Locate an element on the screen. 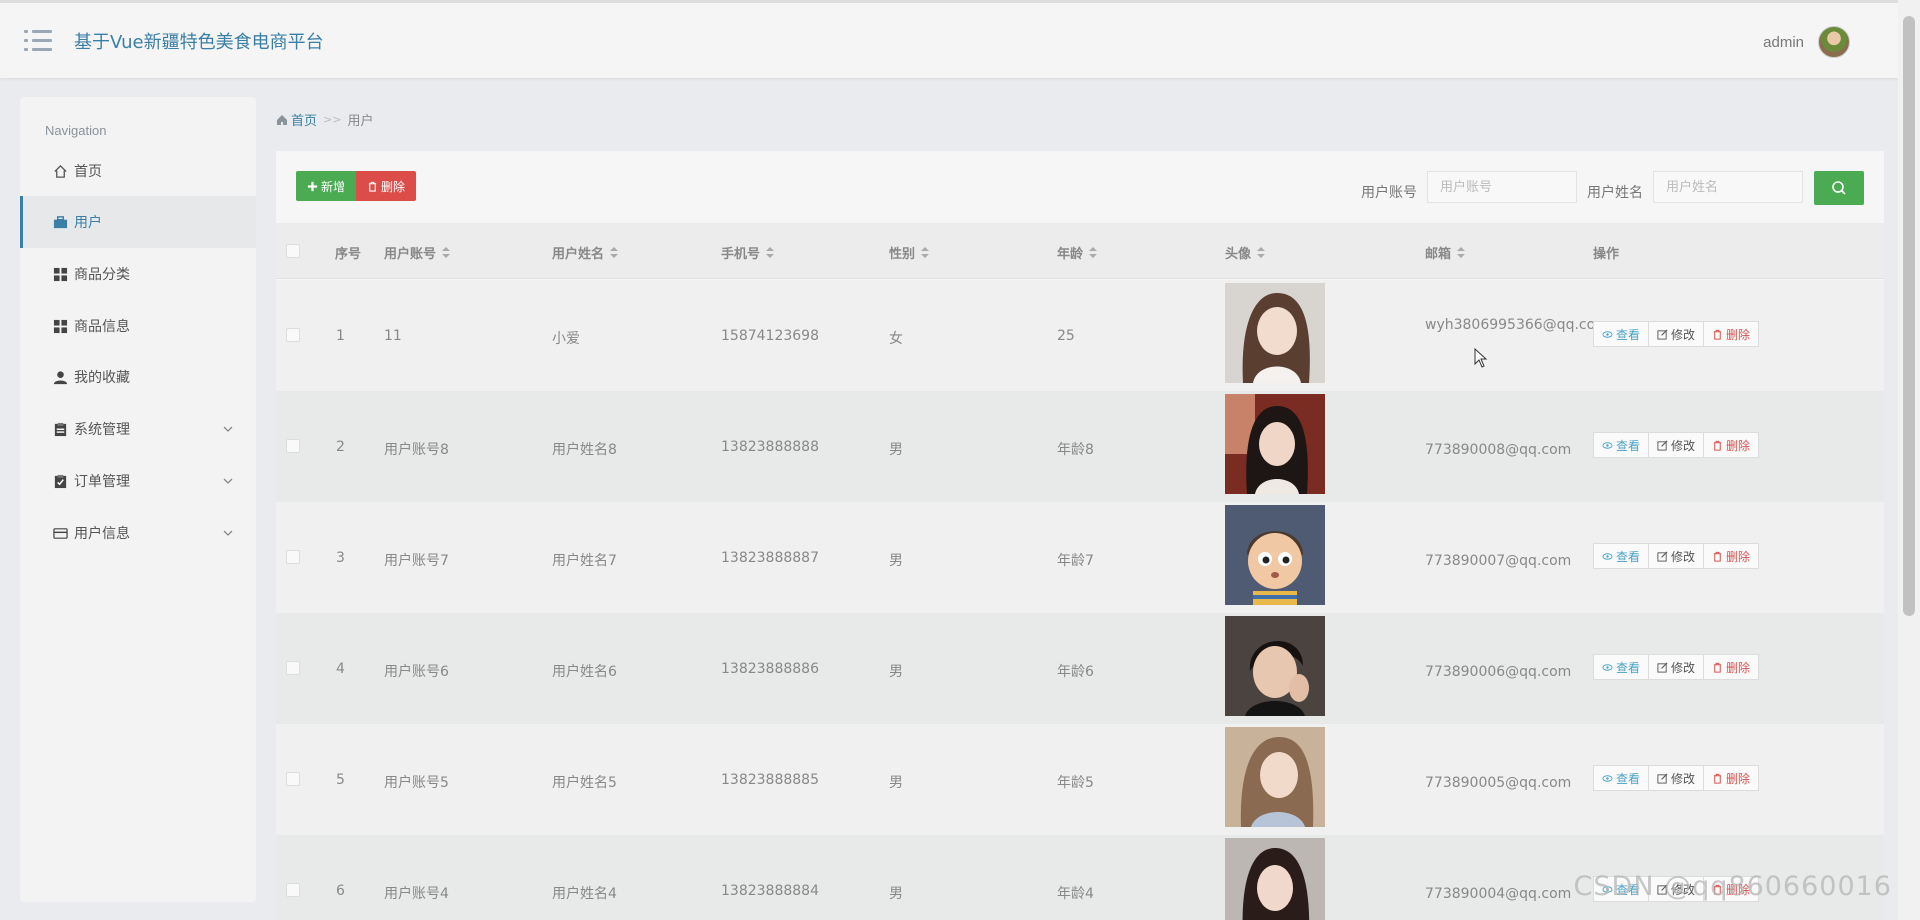 The width and height of the screenshot is (1920, 920). top-header: 基于Vue新疆特色美食电商平台 admin is located at coordinates (949, 39).